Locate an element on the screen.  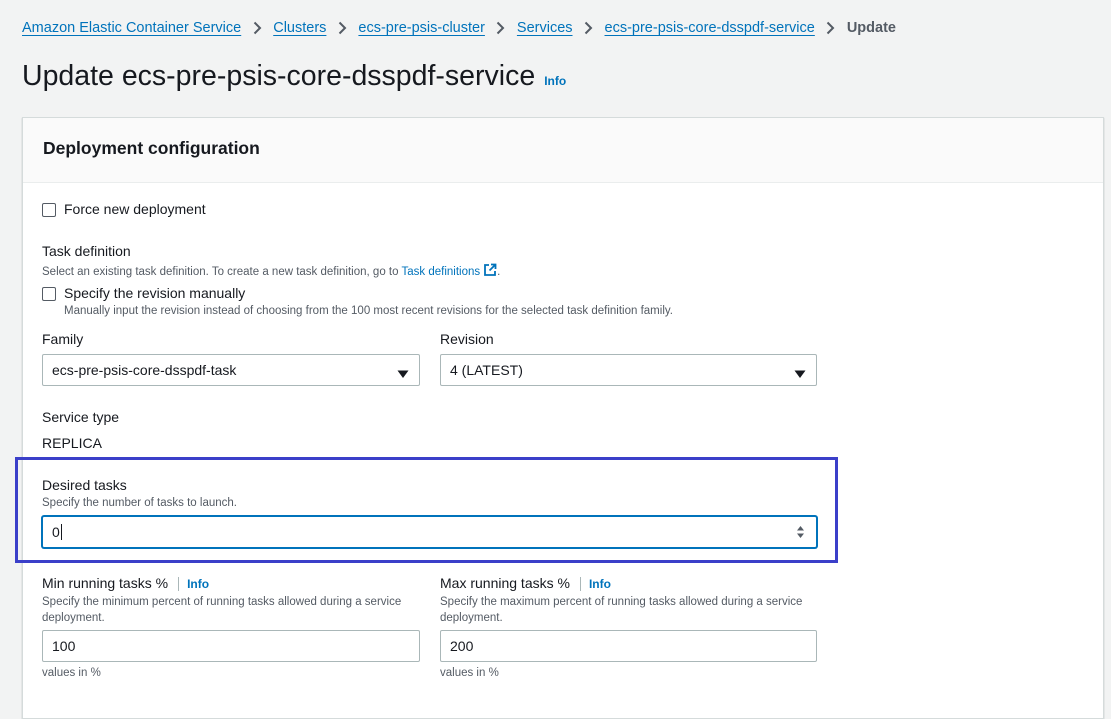
min-running-info-link: Info is located at coordinates (198, 584).